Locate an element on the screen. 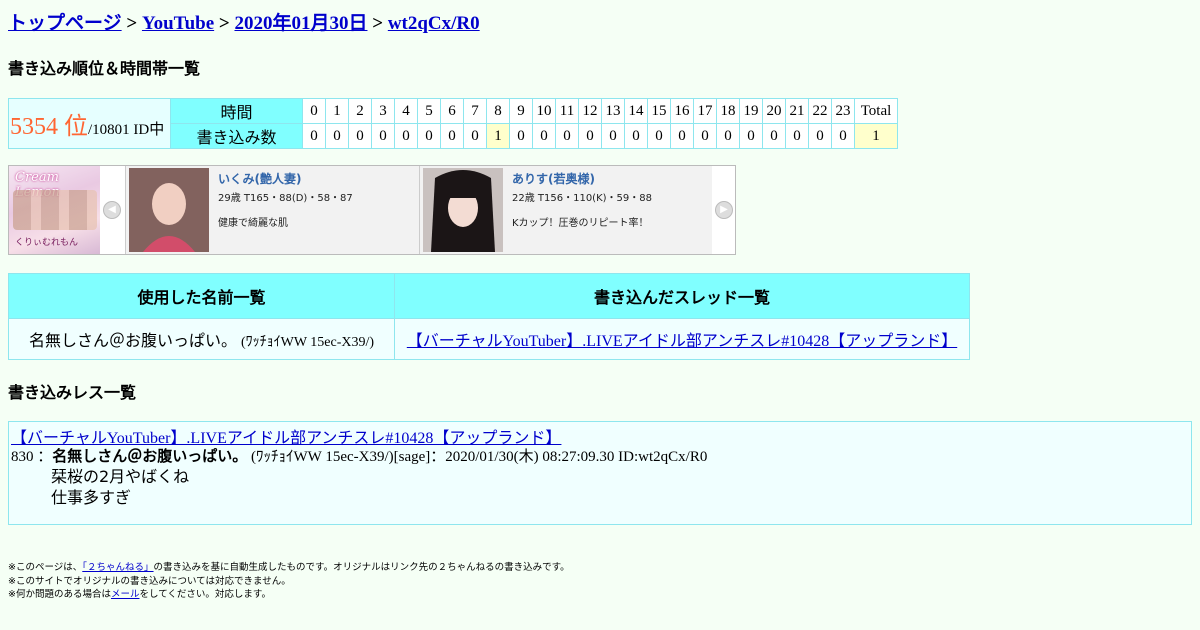 The width and height of the screenshot is (1200, 630). hour-cell: 21 is located at coordinates (797, 111).